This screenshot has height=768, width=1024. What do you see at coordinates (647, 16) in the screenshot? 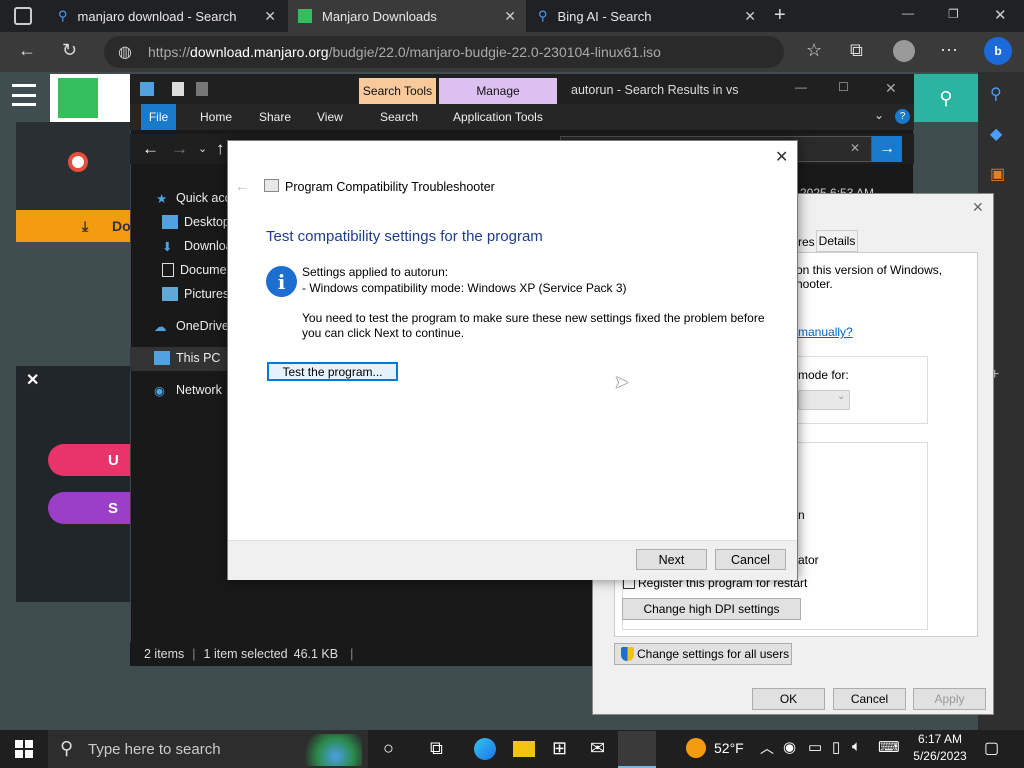
I see `tab-bing-ai-search: ⚲ Bing AI - Search ✕` at bounding box center [647, 16].